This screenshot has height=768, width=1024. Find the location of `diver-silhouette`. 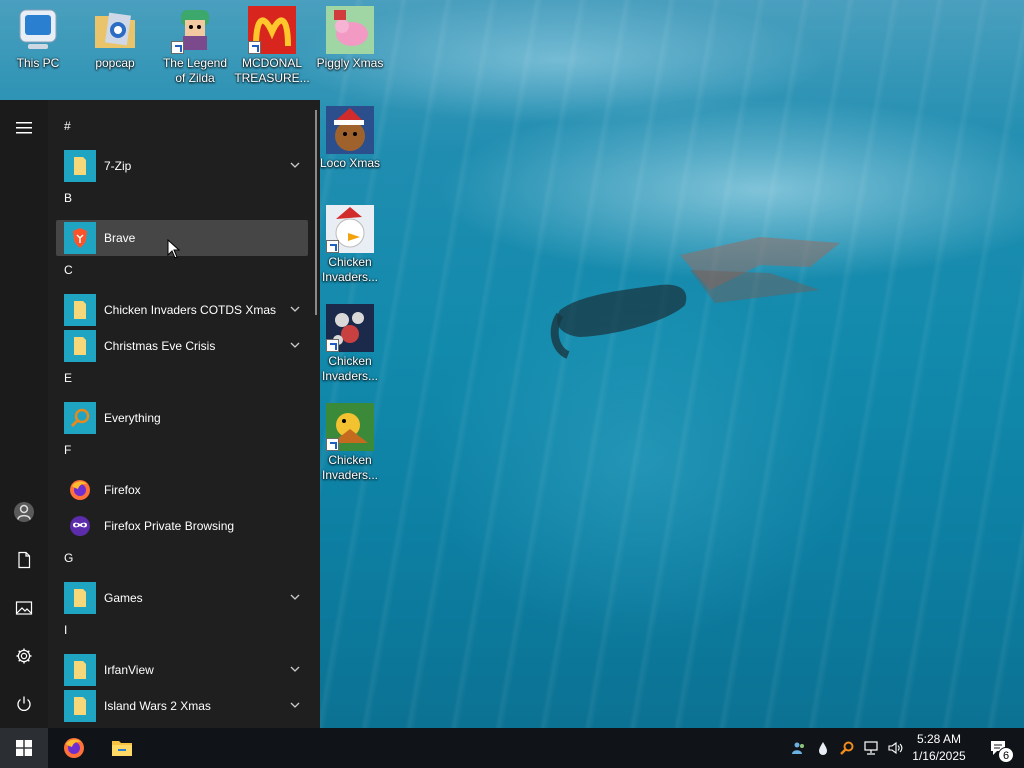

diver-silhouette is located at coordinates (695, 298).